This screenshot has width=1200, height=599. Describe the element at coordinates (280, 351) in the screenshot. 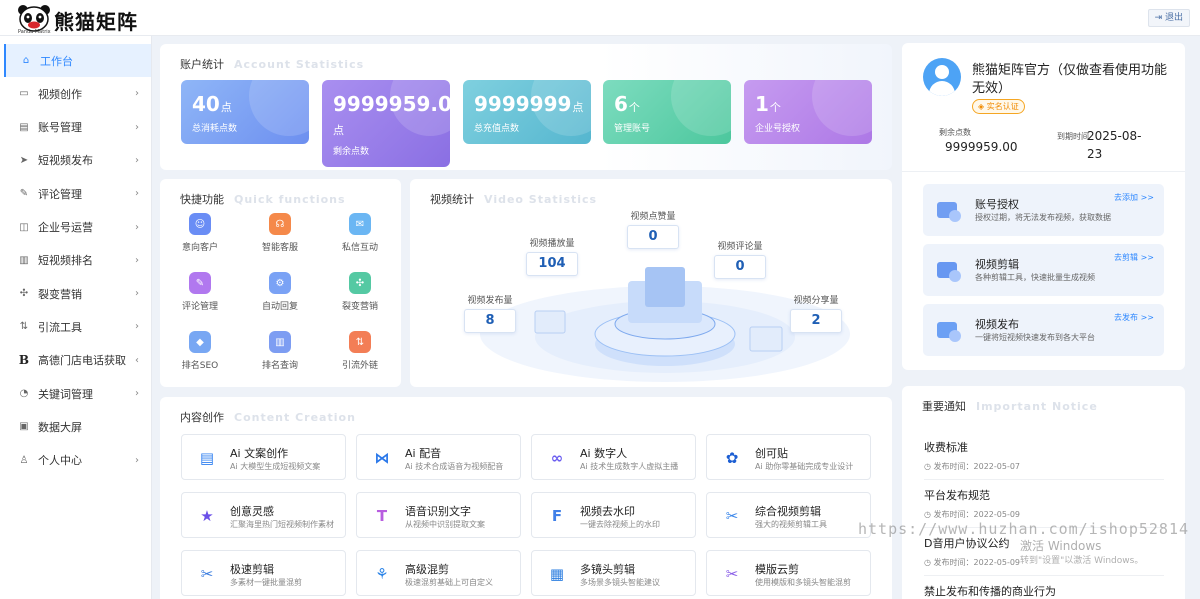

I see `quick-item-7: ▥ 排名查询` at that location.